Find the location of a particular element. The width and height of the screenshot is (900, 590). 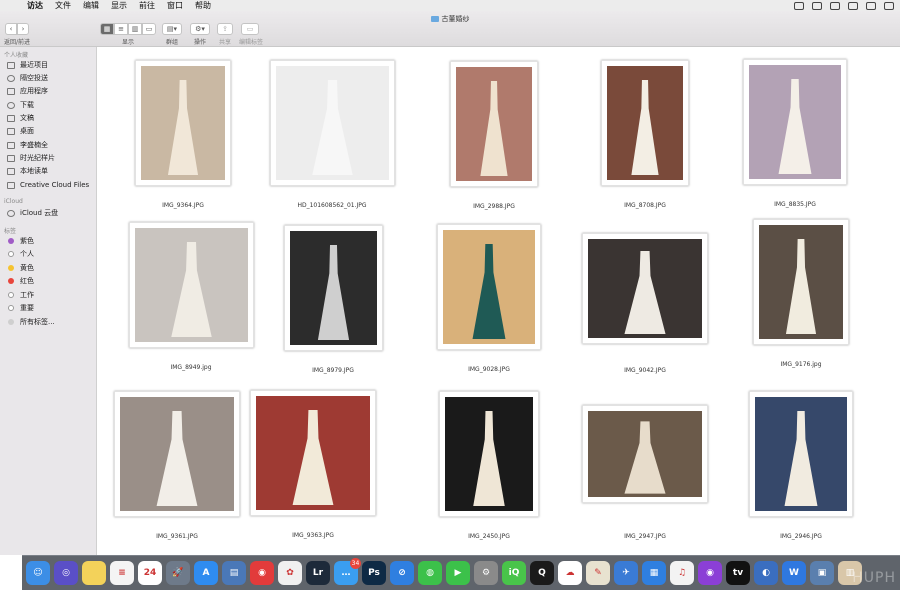

dock-safari-icon: ⊘ is located at coordinates (402, 573).